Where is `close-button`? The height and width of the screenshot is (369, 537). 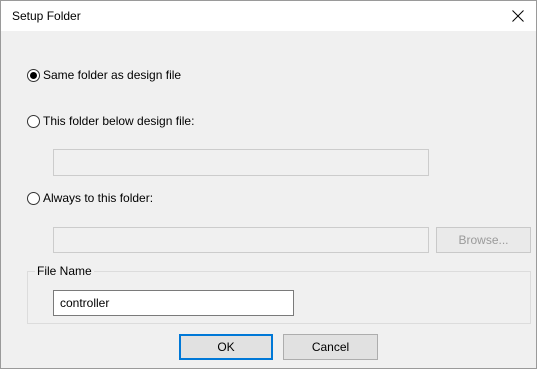 close-button is located at coordinates (518, 16).